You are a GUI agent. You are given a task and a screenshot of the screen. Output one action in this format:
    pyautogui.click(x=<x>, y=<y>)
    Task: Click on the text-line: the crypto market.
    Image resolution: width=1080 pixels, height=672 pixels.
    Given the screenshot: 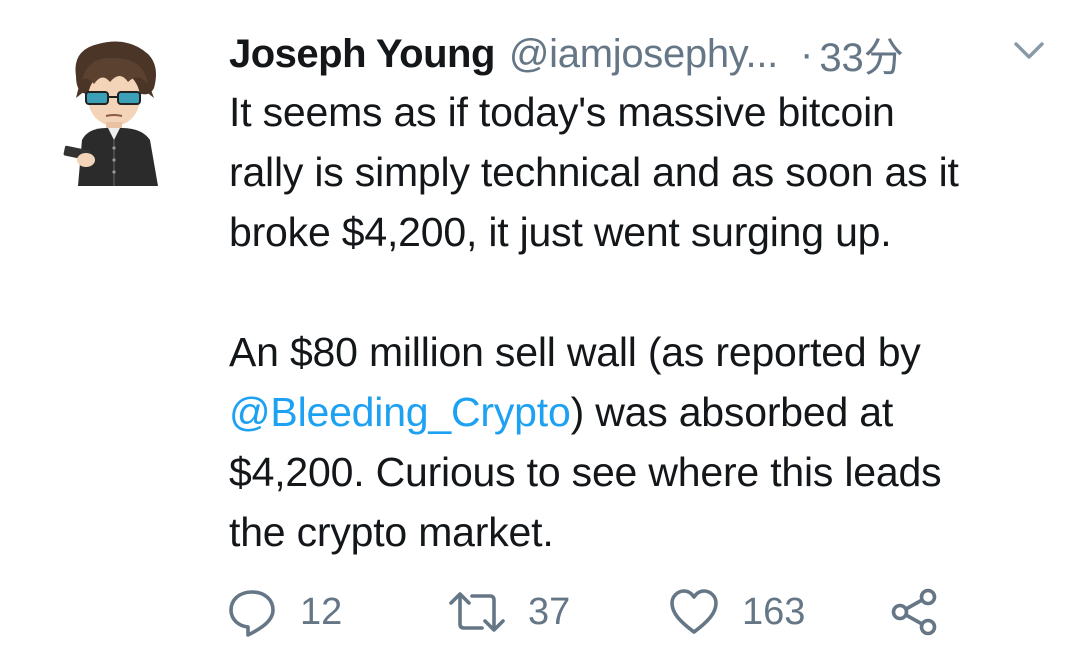 What is the action you would take?
    pyautogui.click(x=391, y=532)
    